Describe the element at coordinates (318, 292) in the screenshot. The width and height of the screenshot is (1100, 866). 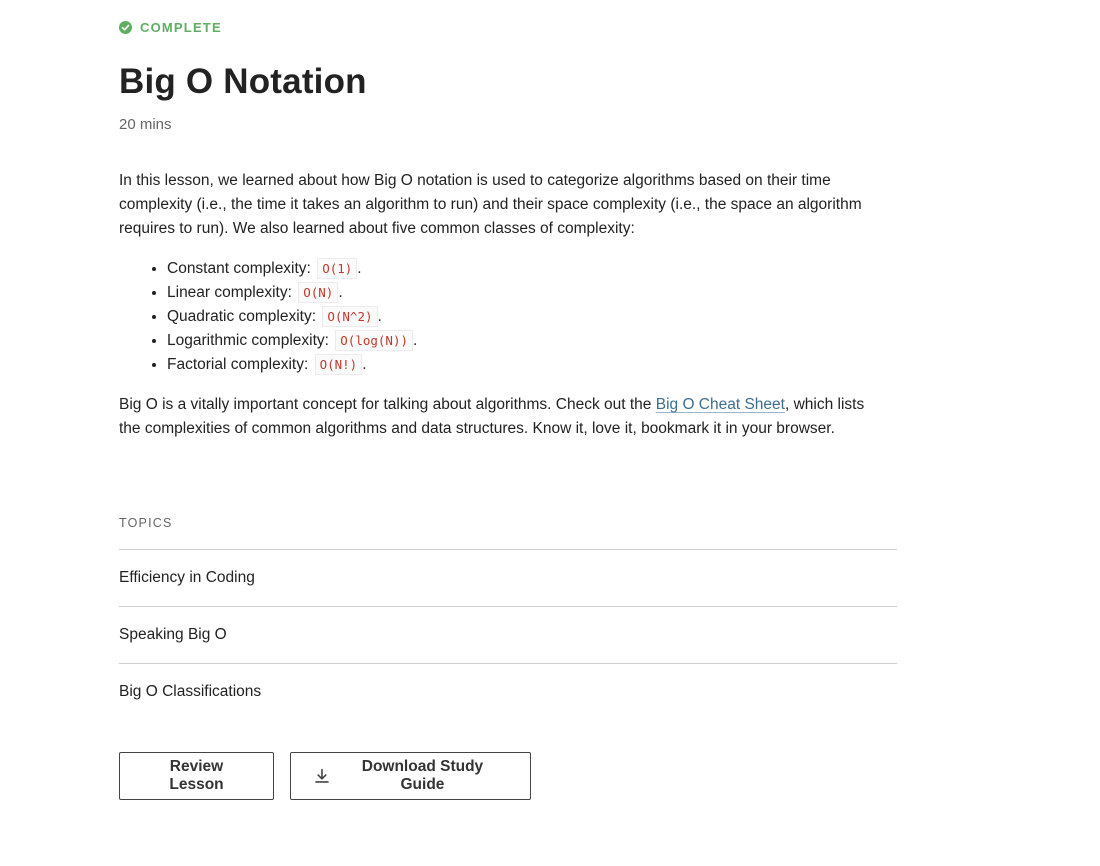
I see `complexity-code: O(N)` at that location.